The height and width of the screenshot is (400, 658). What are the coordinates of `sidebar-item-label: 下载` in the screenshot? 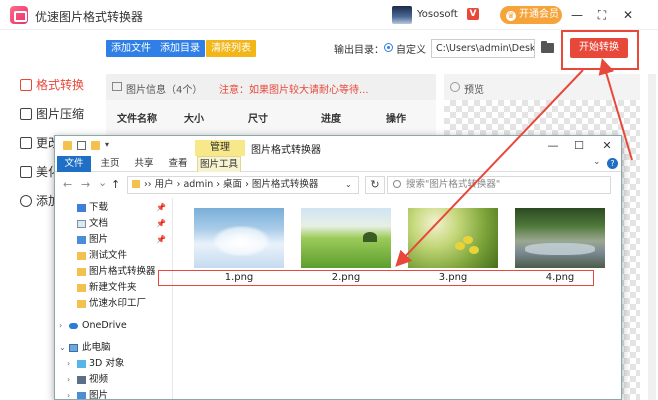 It's located at (99, 207).